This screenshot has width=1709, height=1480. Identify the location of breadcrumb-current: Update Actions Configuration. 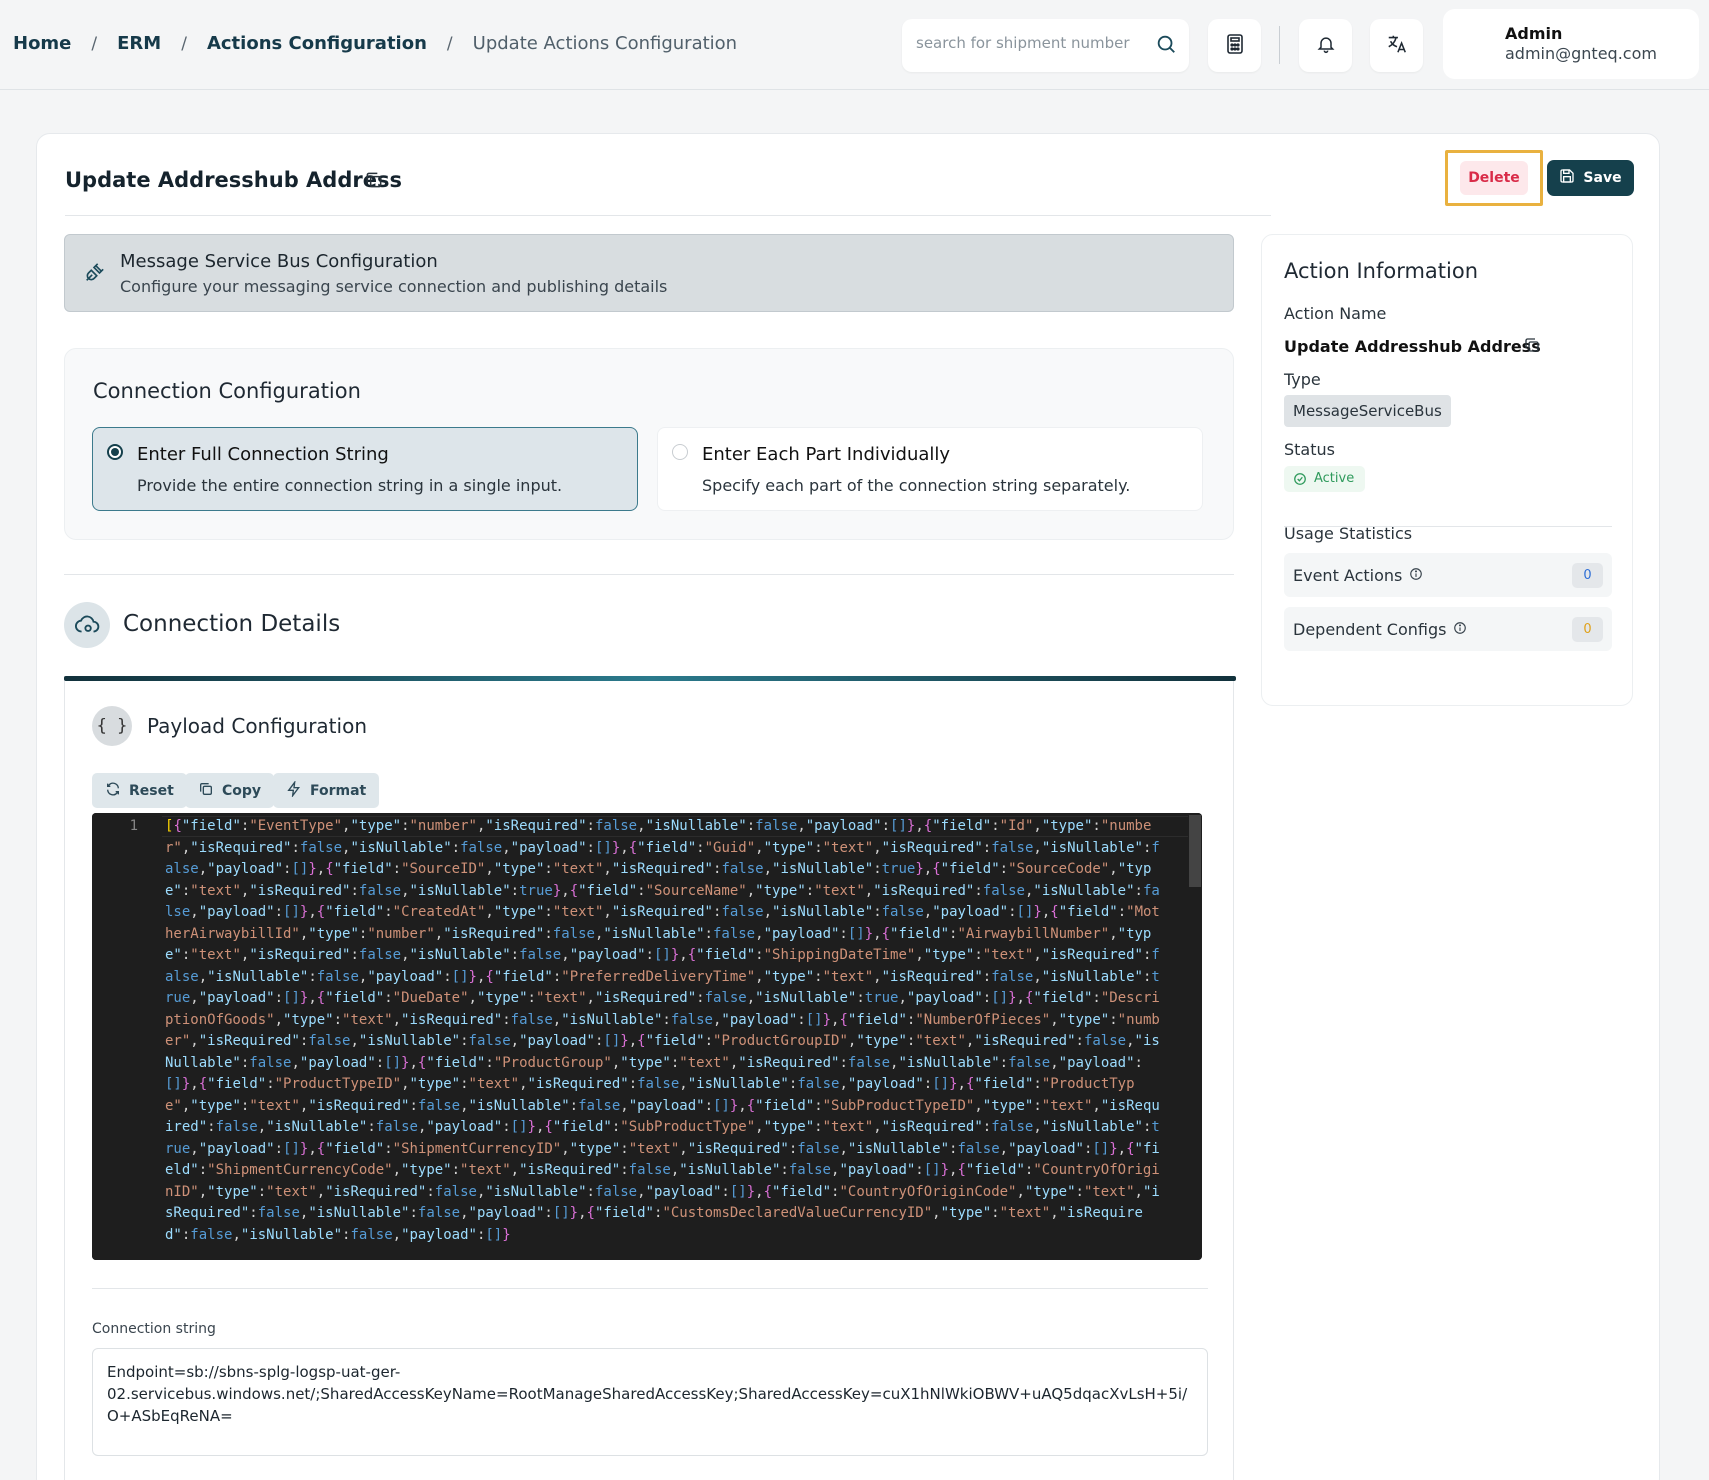
(605, 43).